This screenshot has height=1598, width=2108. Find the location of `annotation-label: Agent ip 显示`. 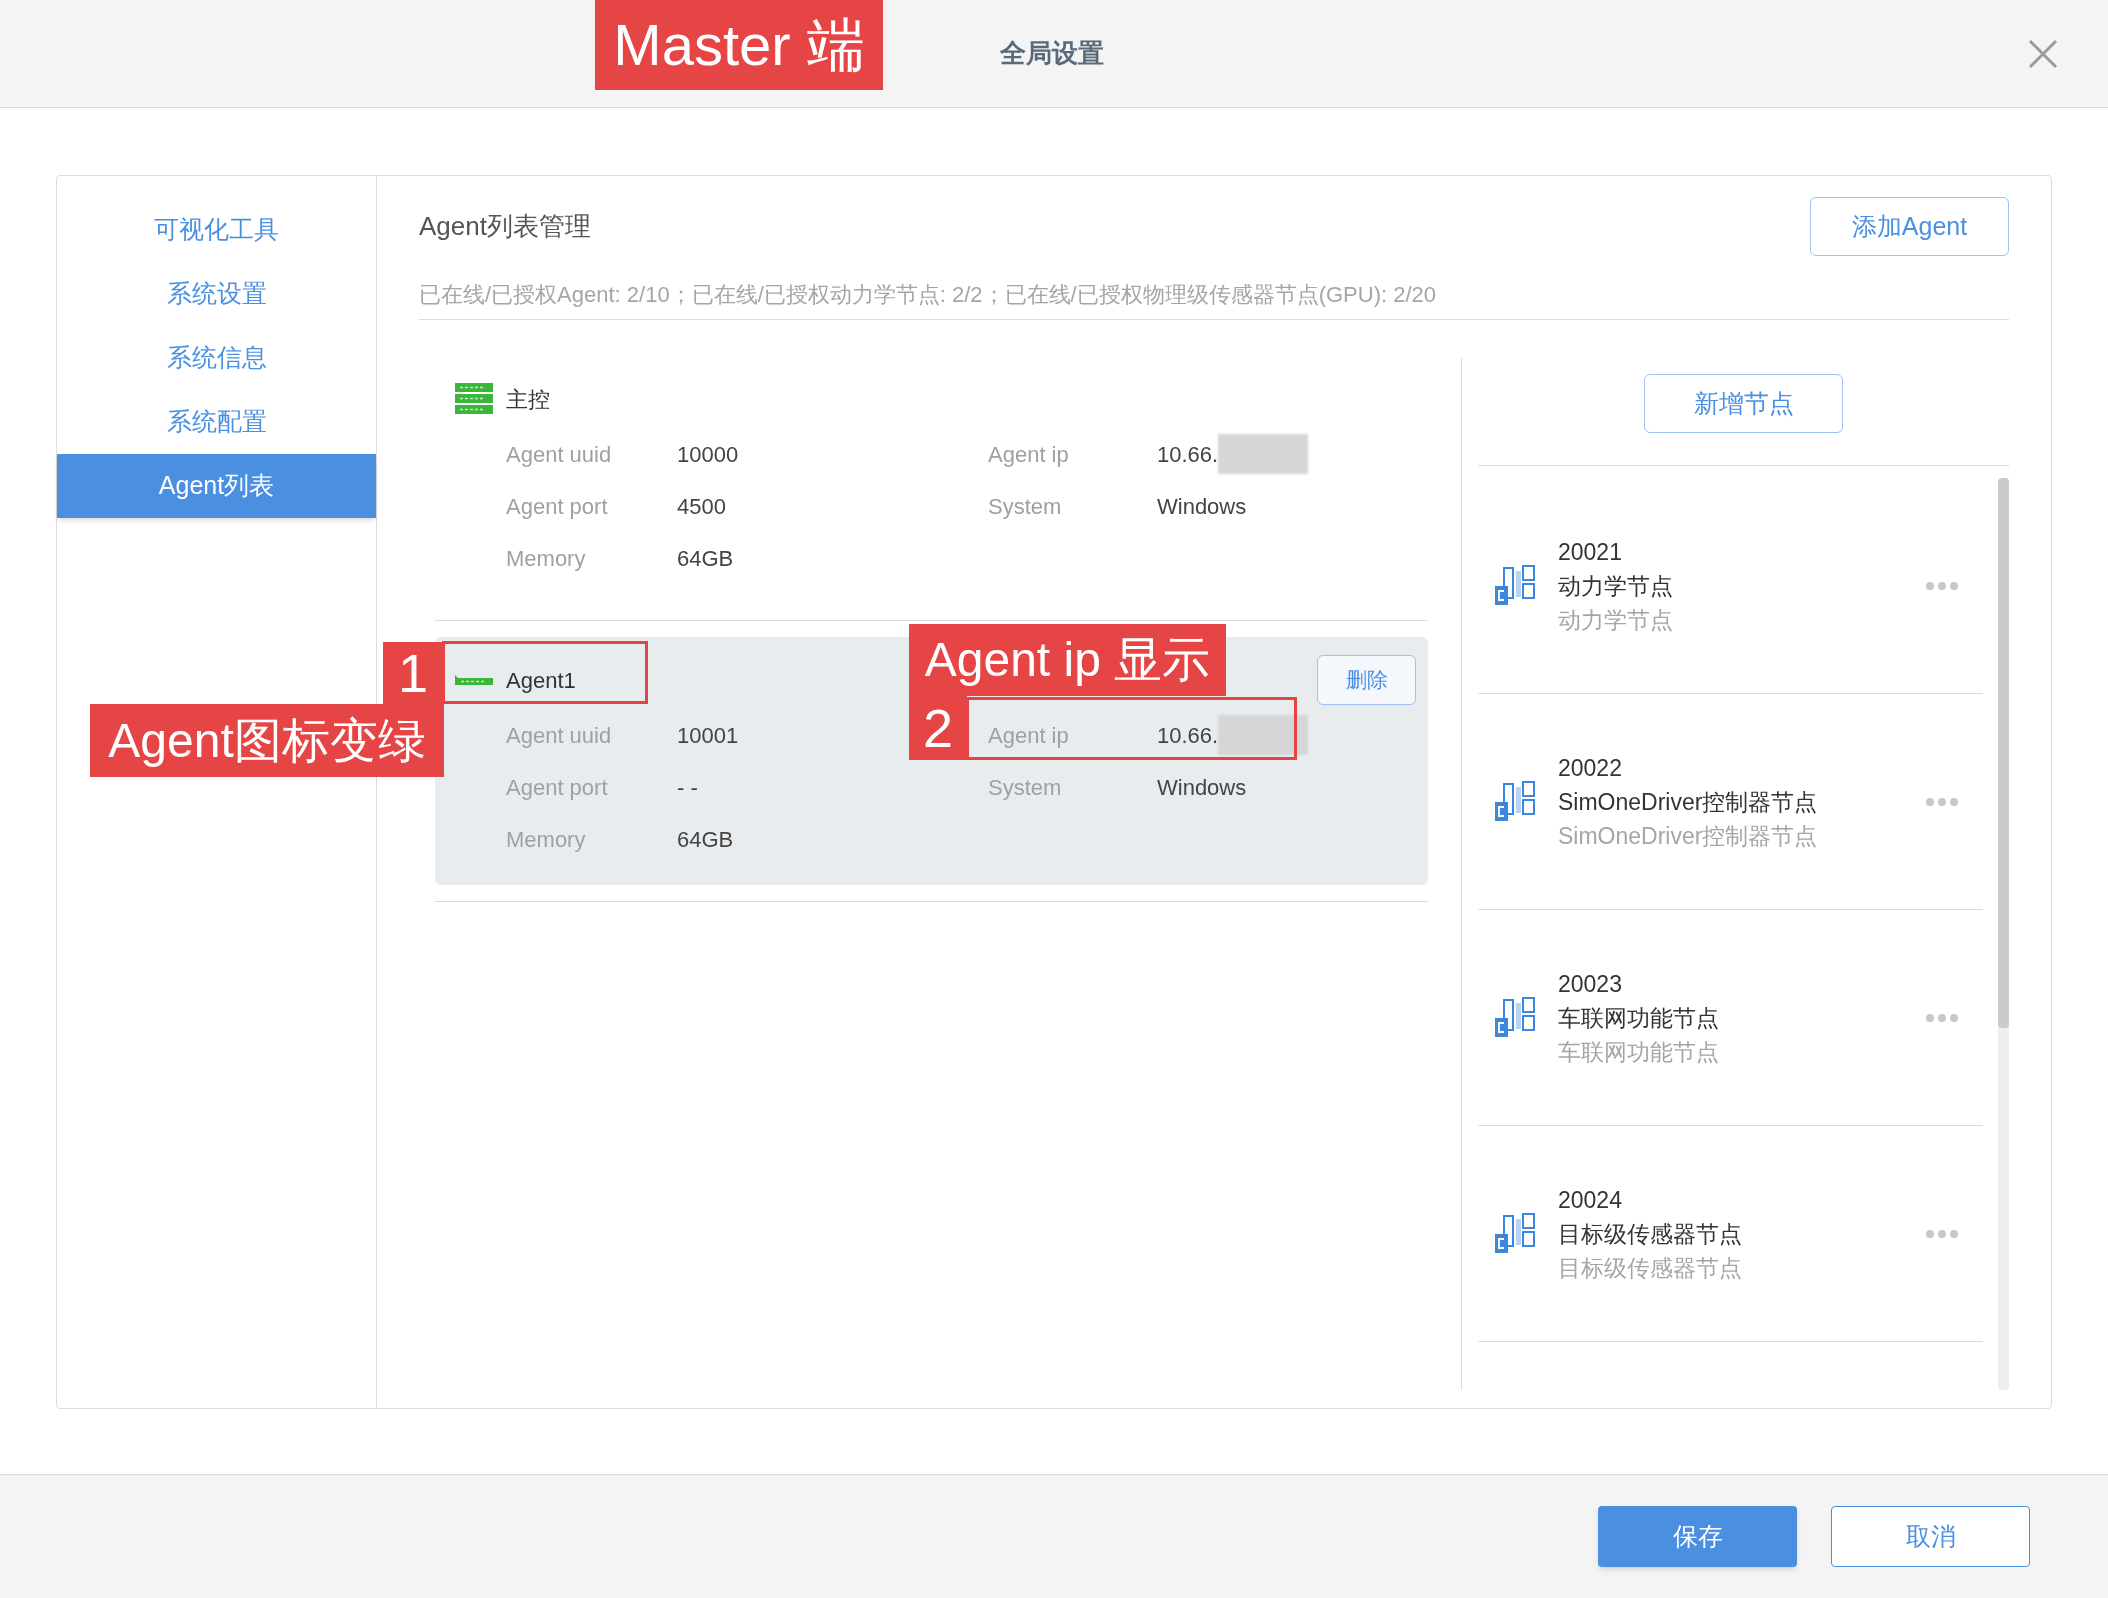

annotation-label: Agent ip 显示 is located at coordinates (1067, 660).